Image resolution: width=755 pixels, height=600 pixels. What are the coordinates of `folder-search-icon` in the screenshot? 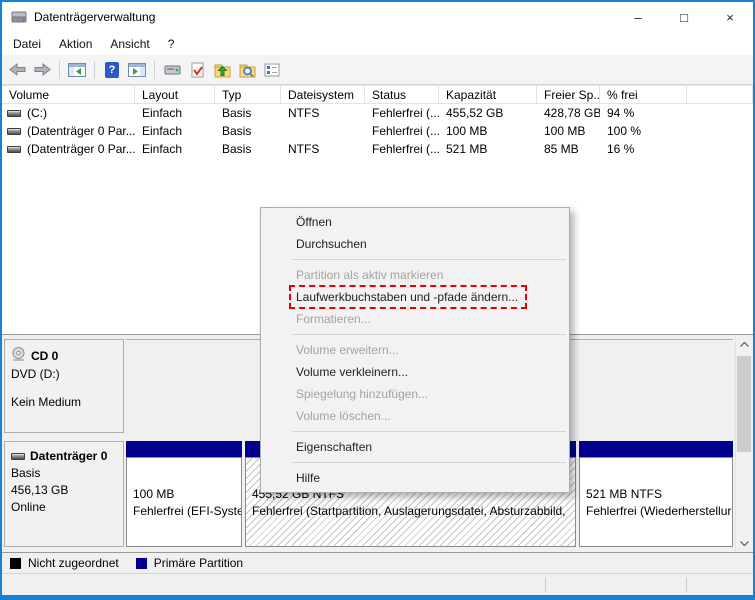 It's located at (247, 69).